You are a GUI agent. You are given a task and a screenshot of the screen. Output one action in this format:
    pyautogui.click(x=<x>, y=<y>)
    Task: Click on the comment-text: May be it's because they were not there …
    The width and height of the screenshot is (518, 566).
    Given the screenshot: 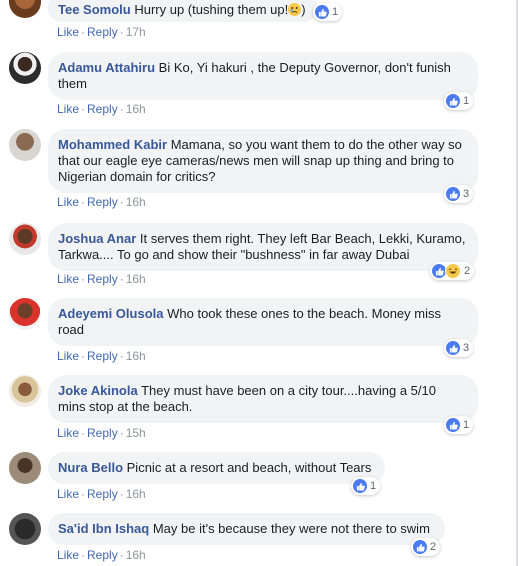 What is the action you would take?
    pyautogui.click(x=291, y=528)
    